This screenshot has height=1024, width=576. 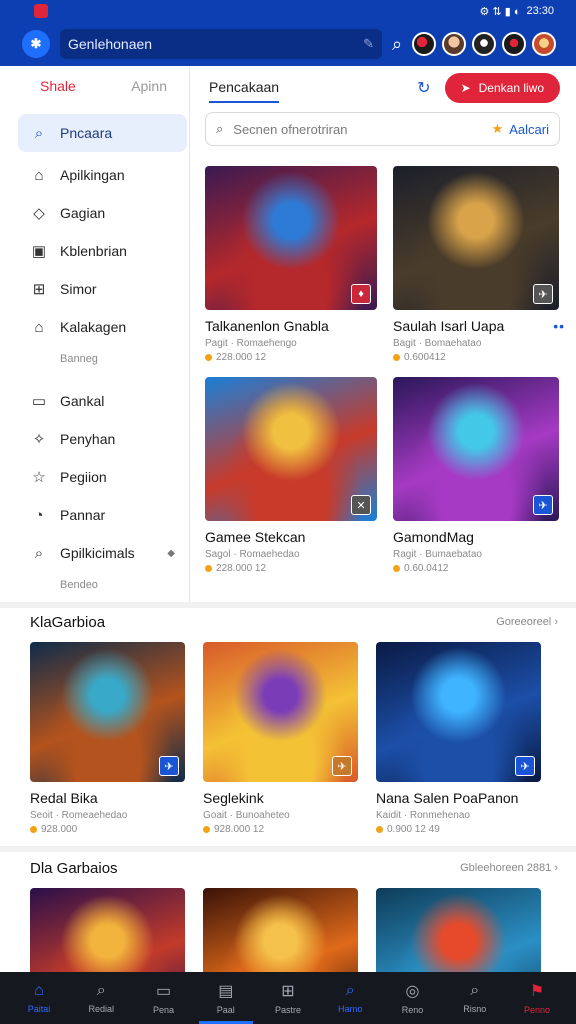 What do you see at coordinates (94, 439) in the screenshot?
I see `sidebar-item-penyhan: ✧ Penyhan` at bounding box center [94, 439].